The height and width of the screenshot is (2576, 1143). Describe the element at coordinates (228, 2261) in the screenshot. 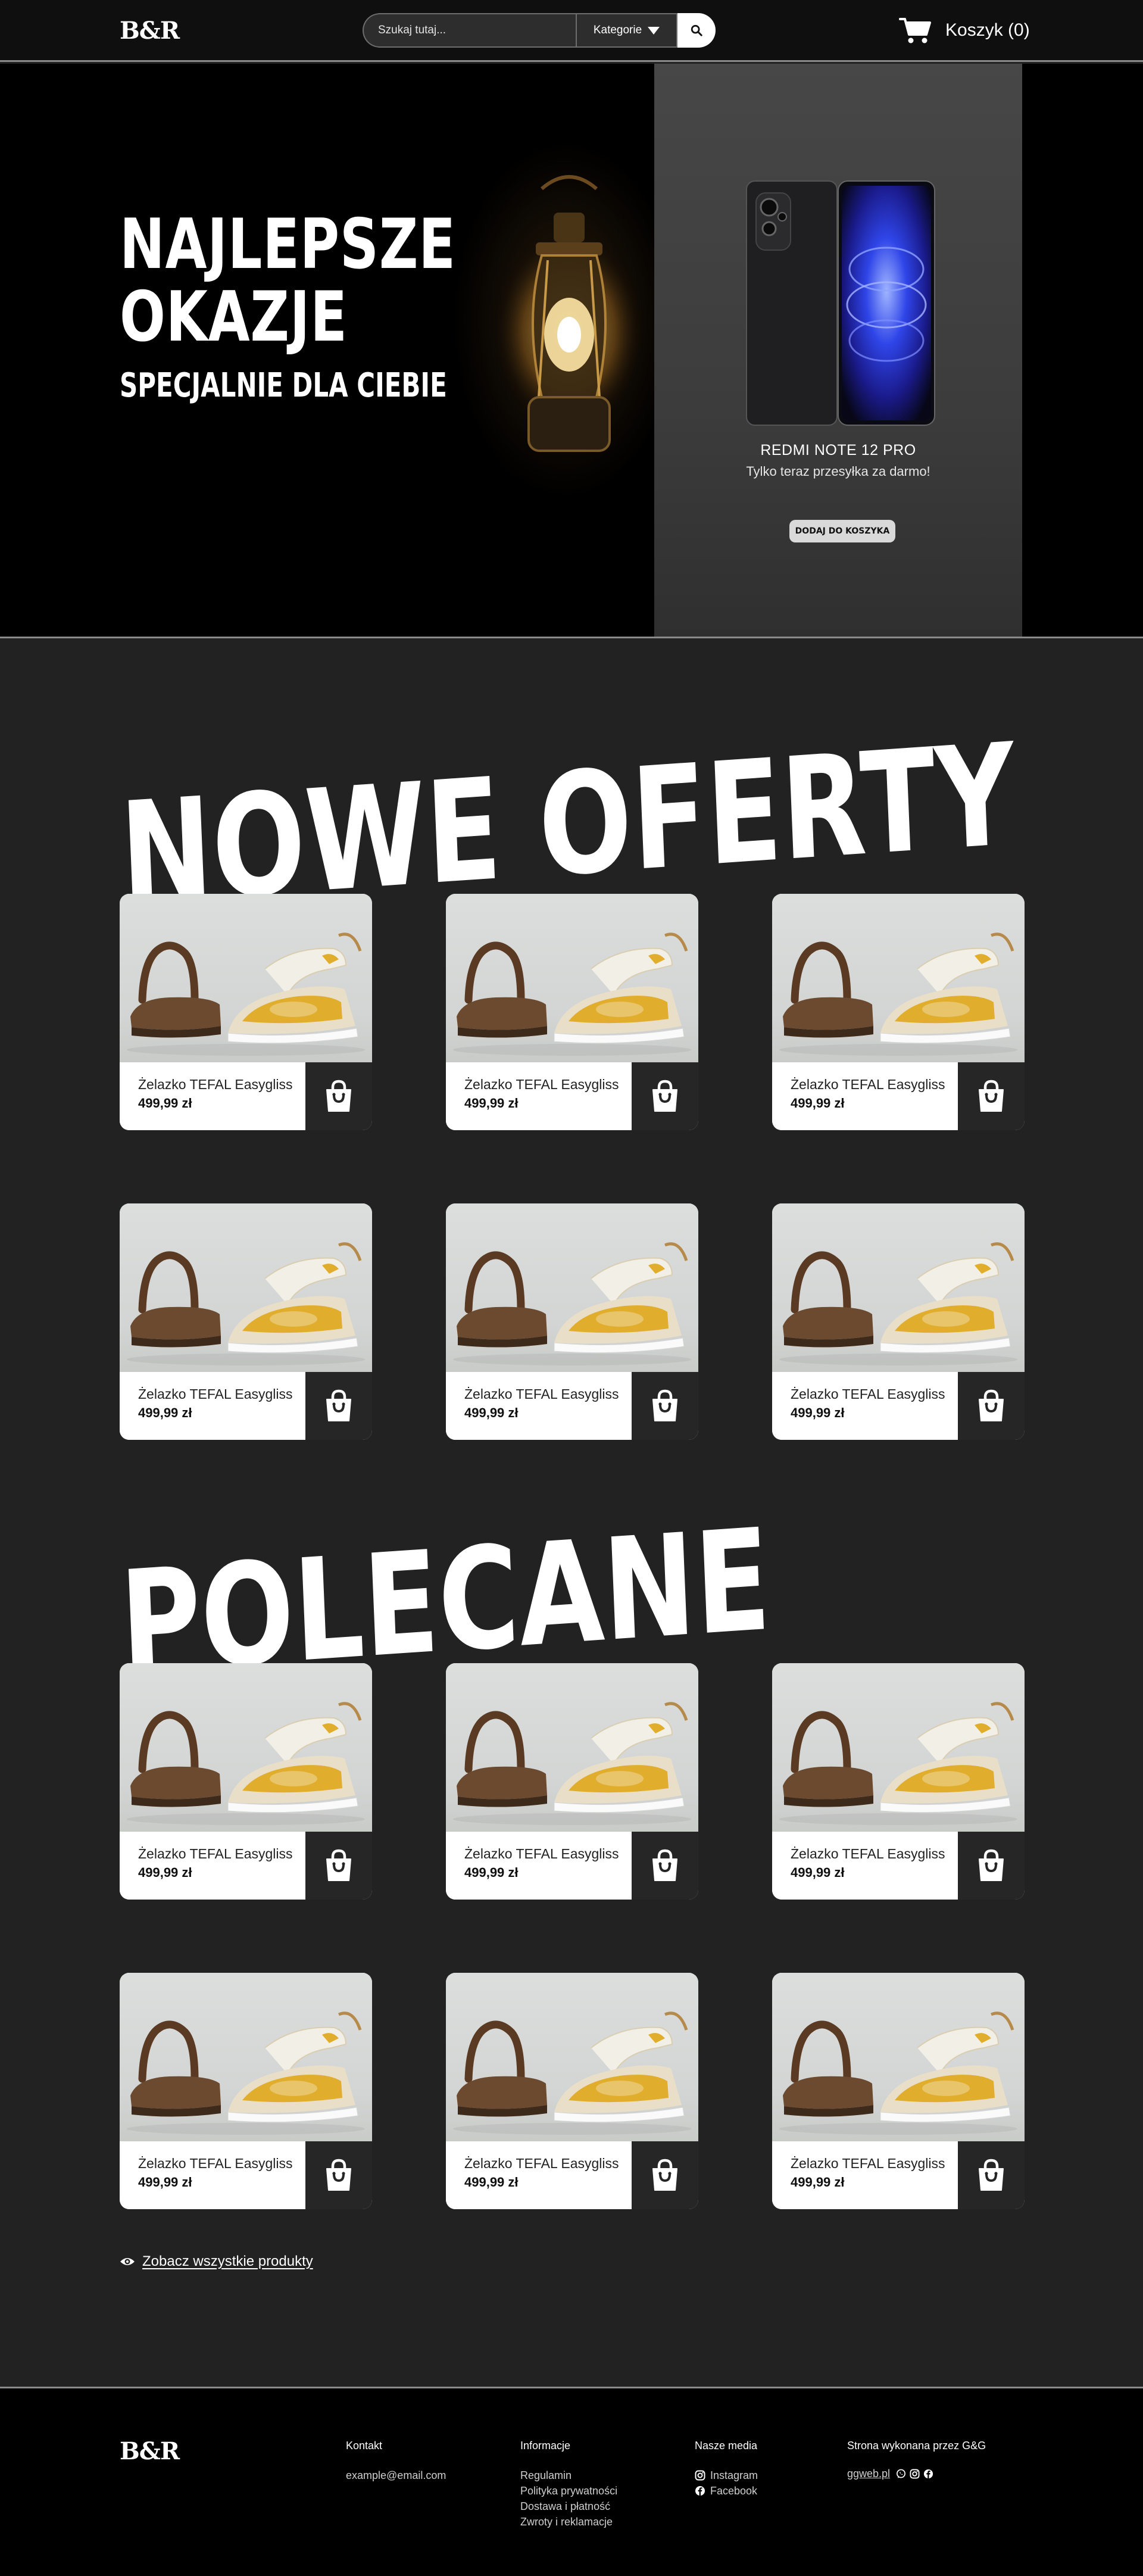

I see `see-all-label: Zobacz wszystkie produkty` at that location.